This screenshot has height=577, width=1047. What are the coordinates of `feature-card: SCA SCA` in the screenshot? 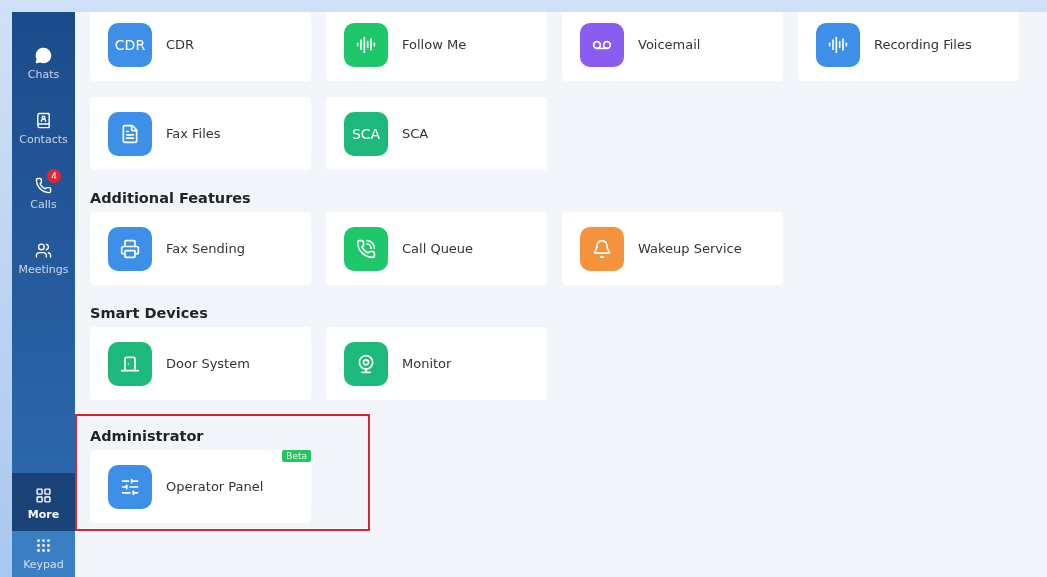 It's located at (436, 133).